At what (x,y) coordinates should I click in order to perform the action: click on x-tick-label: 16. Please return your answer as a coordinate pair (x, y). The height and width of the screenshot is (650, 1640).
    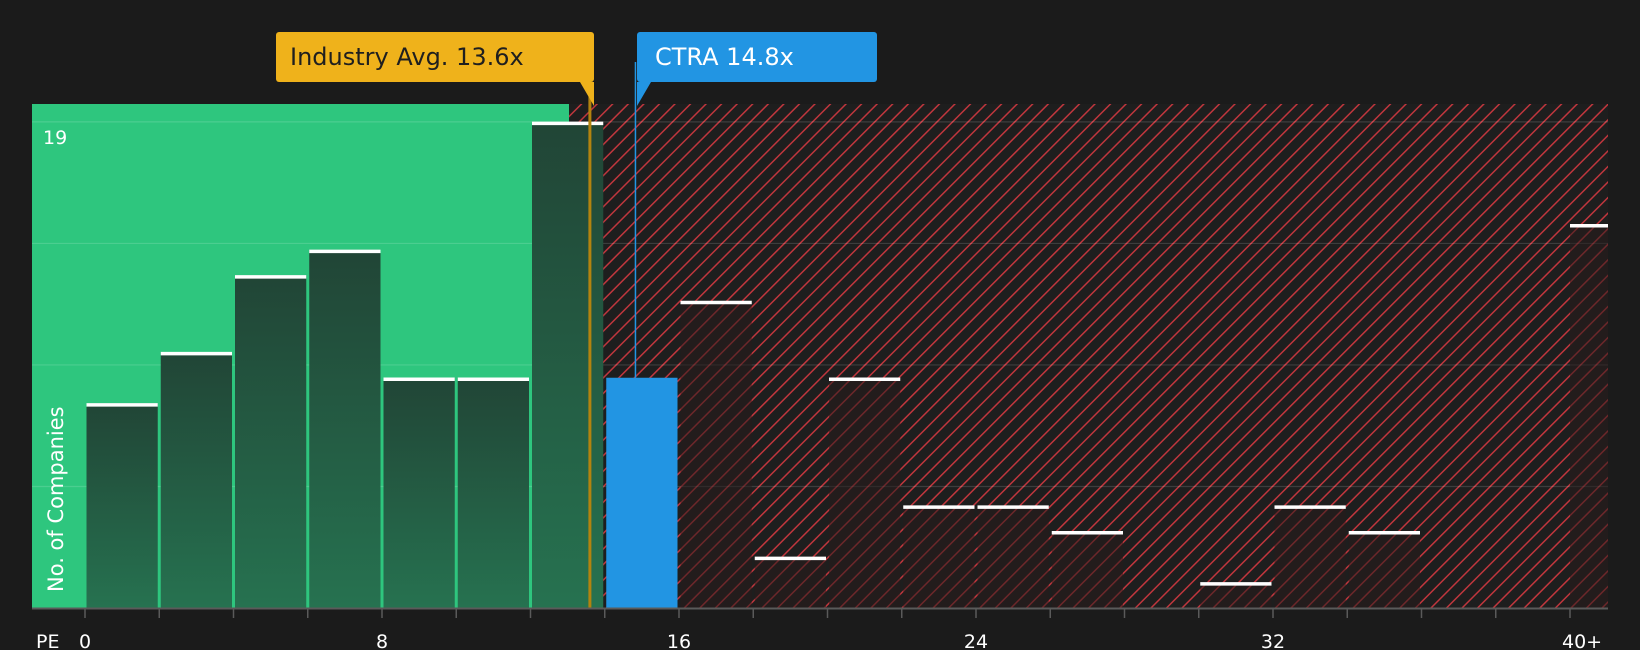
    Looking at the image, I should click on (679, 640).